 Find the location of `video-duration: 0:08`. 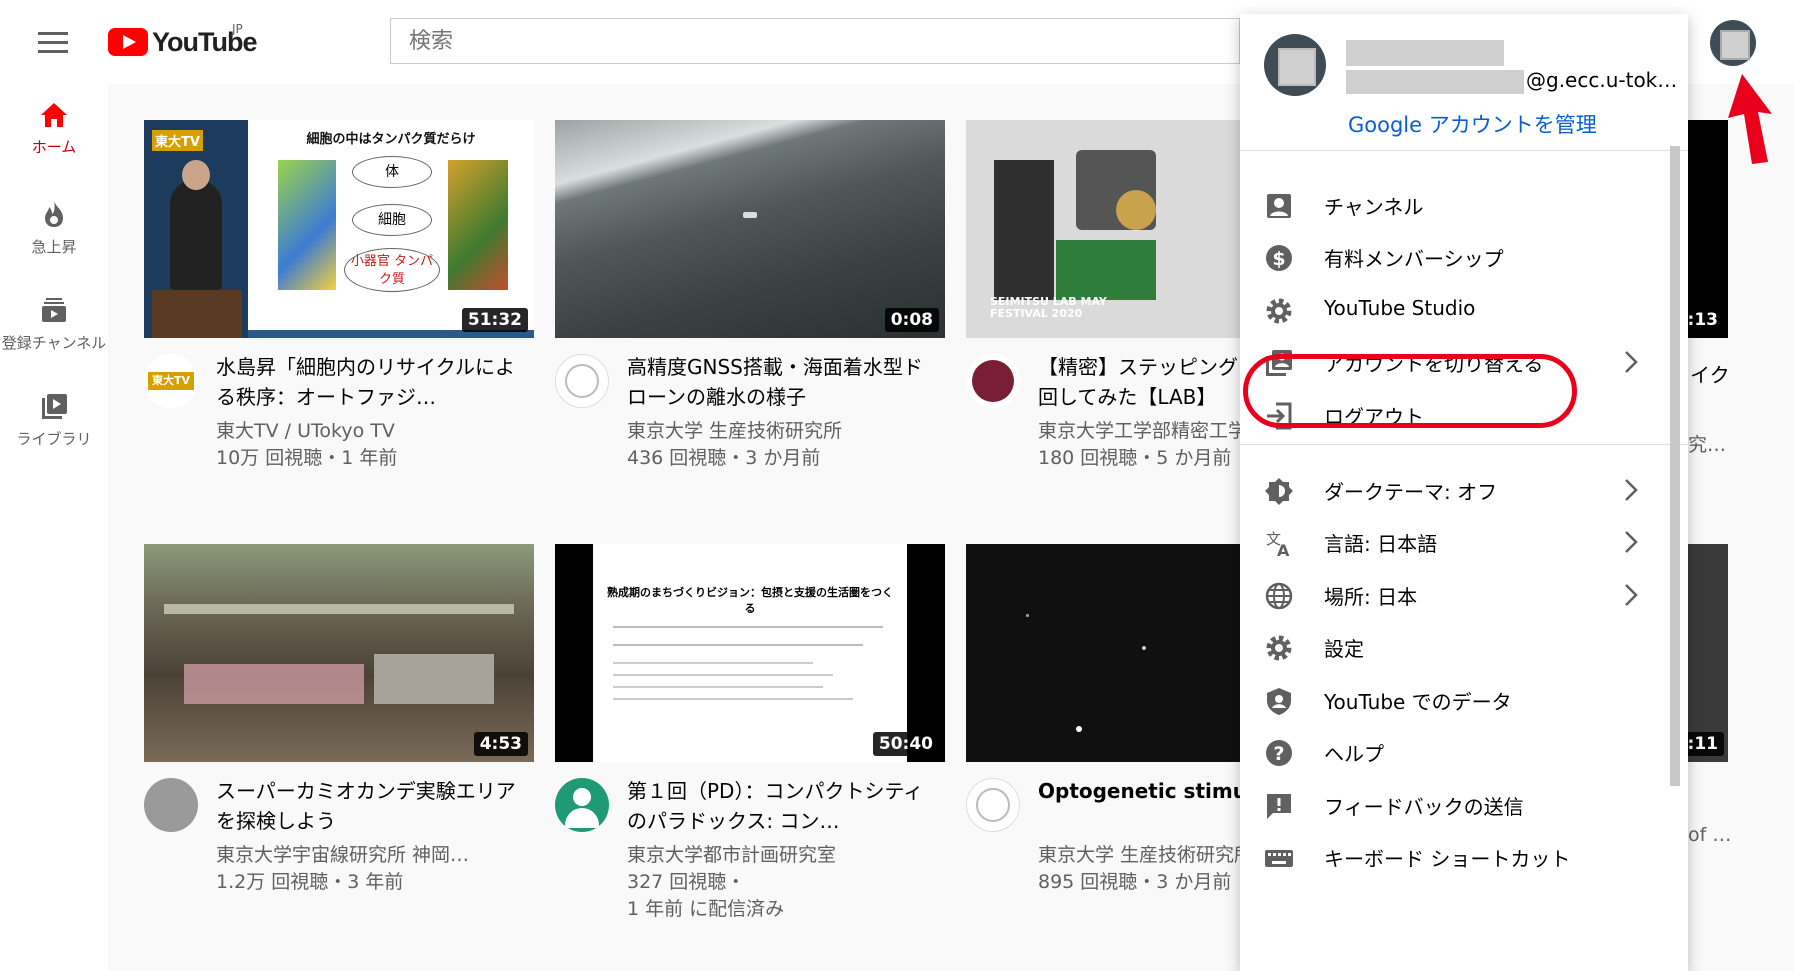

video-duration: 0:08 is located at coordinates (911, 320).